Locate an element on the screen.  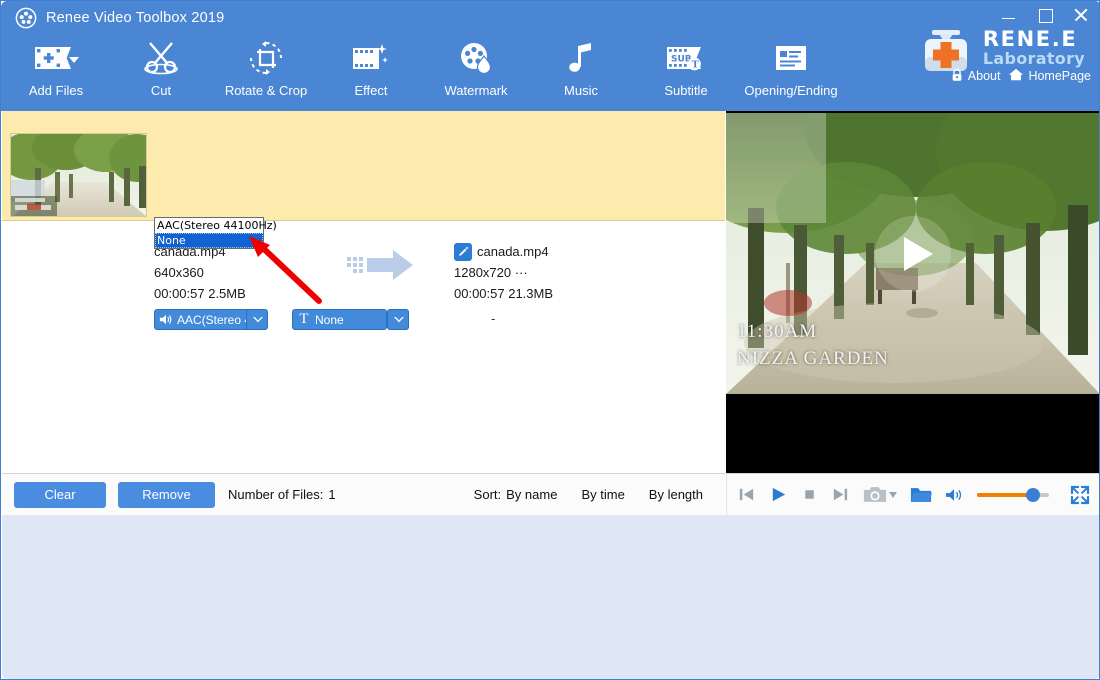
source-resolution: 640x360 is located at coordinates (179, 272).